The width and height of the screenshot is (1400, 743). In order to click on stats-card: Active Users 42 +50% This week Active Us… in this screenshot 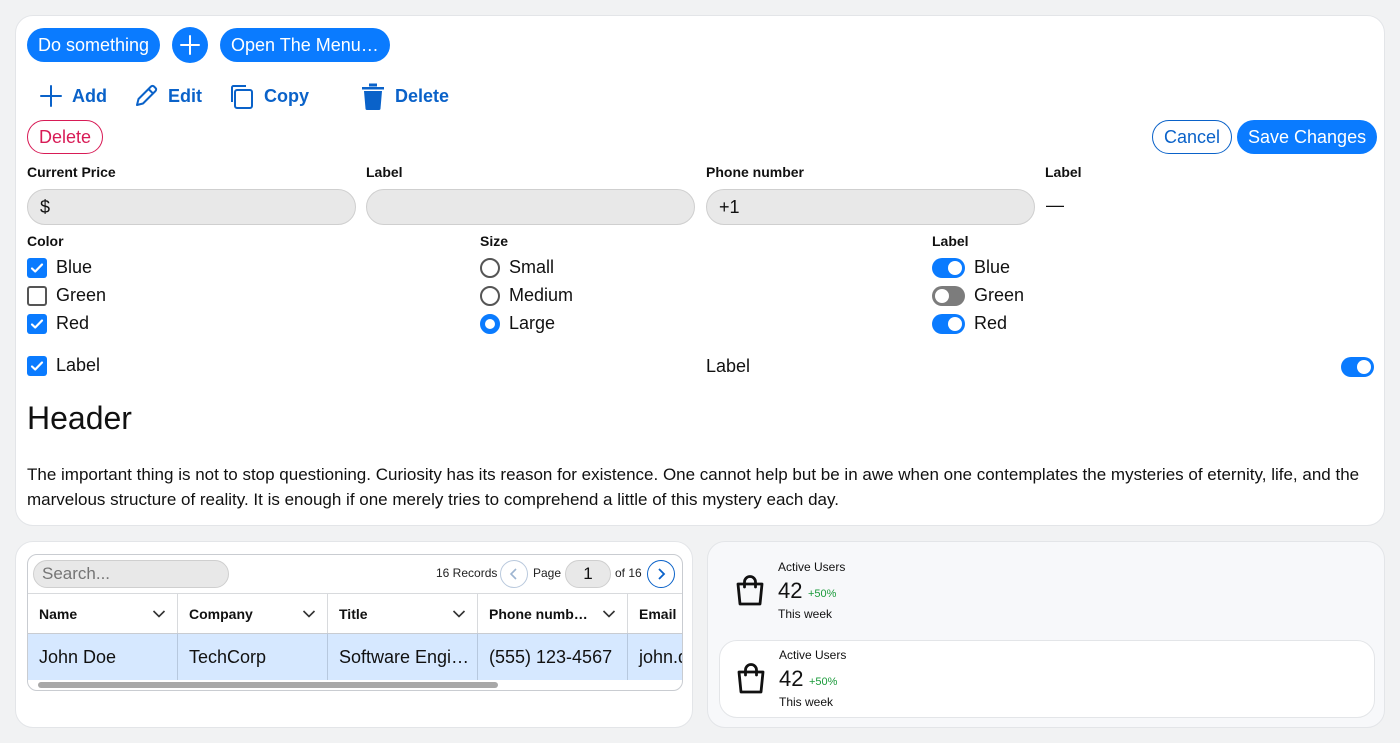, I will do `click(1046, 634)`.